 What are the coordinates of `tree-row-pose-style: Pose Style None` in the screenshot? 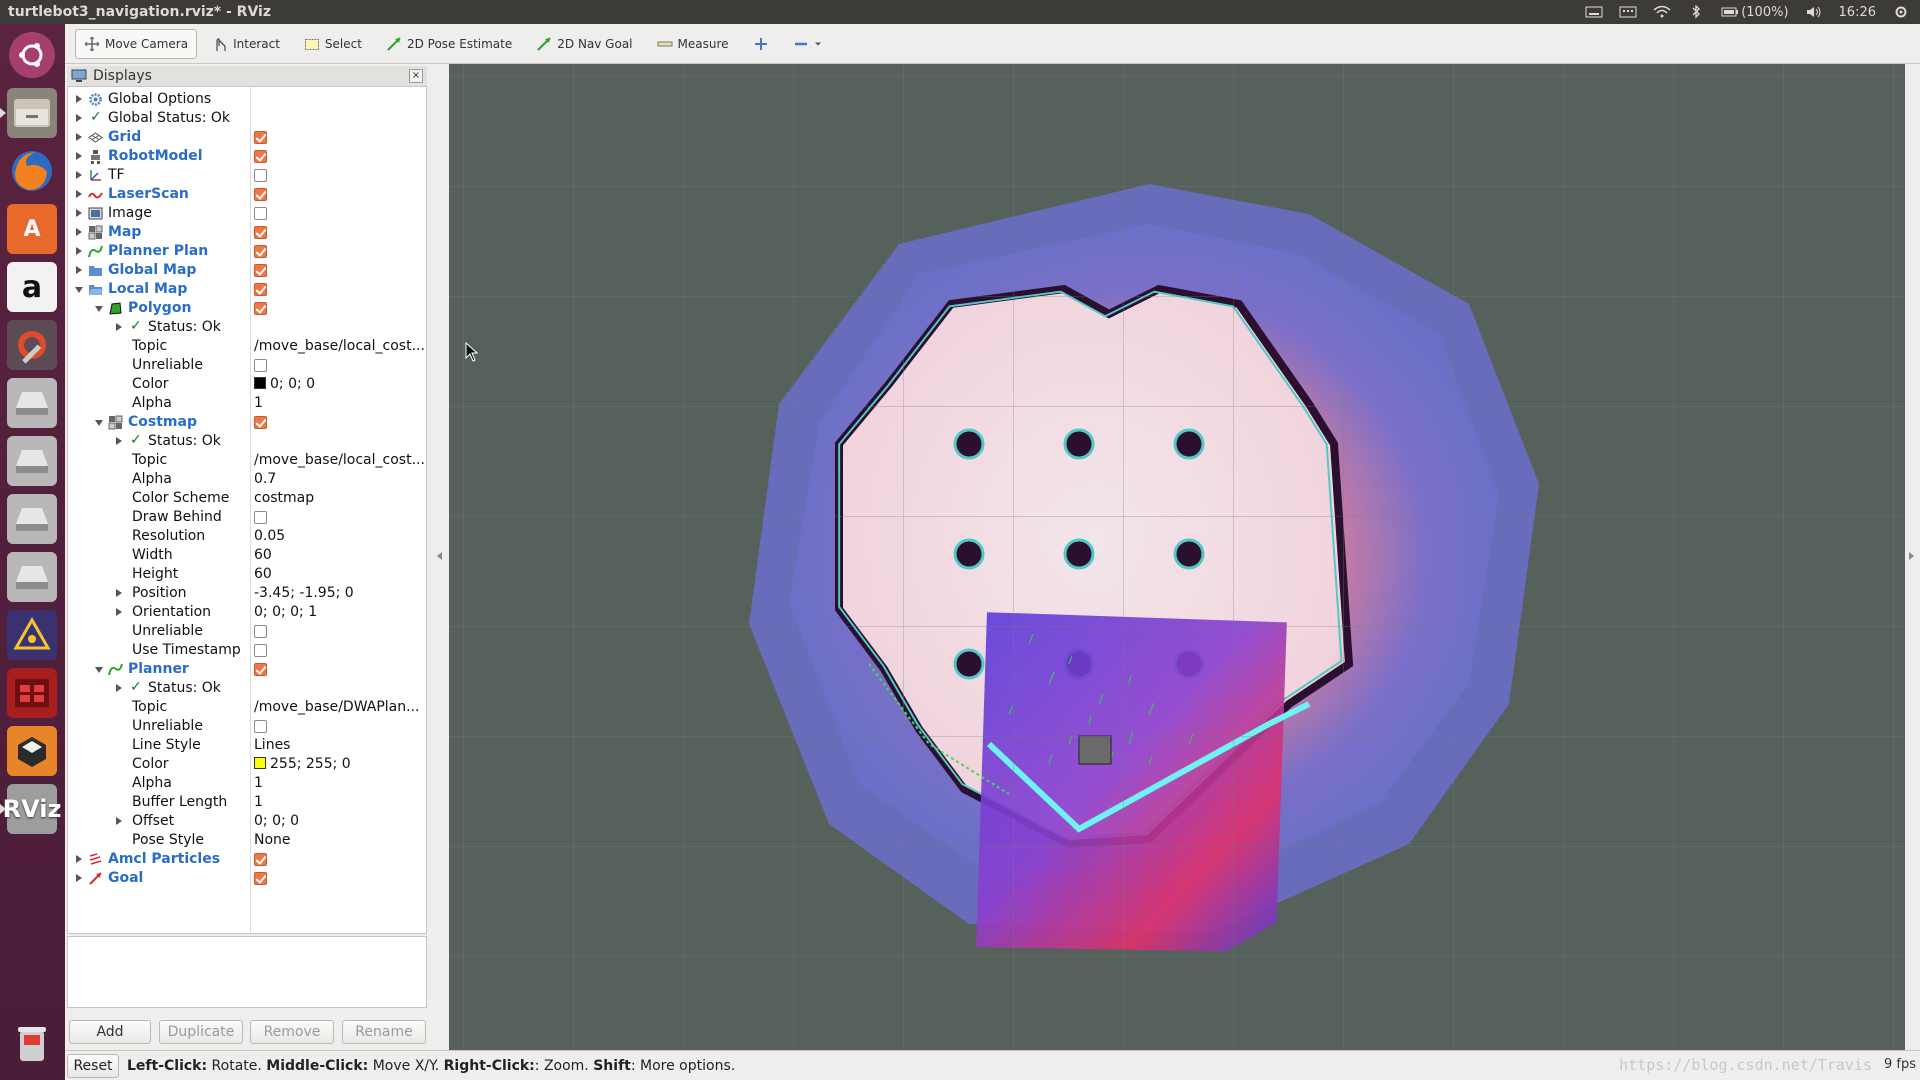 It's located at (247, 840).